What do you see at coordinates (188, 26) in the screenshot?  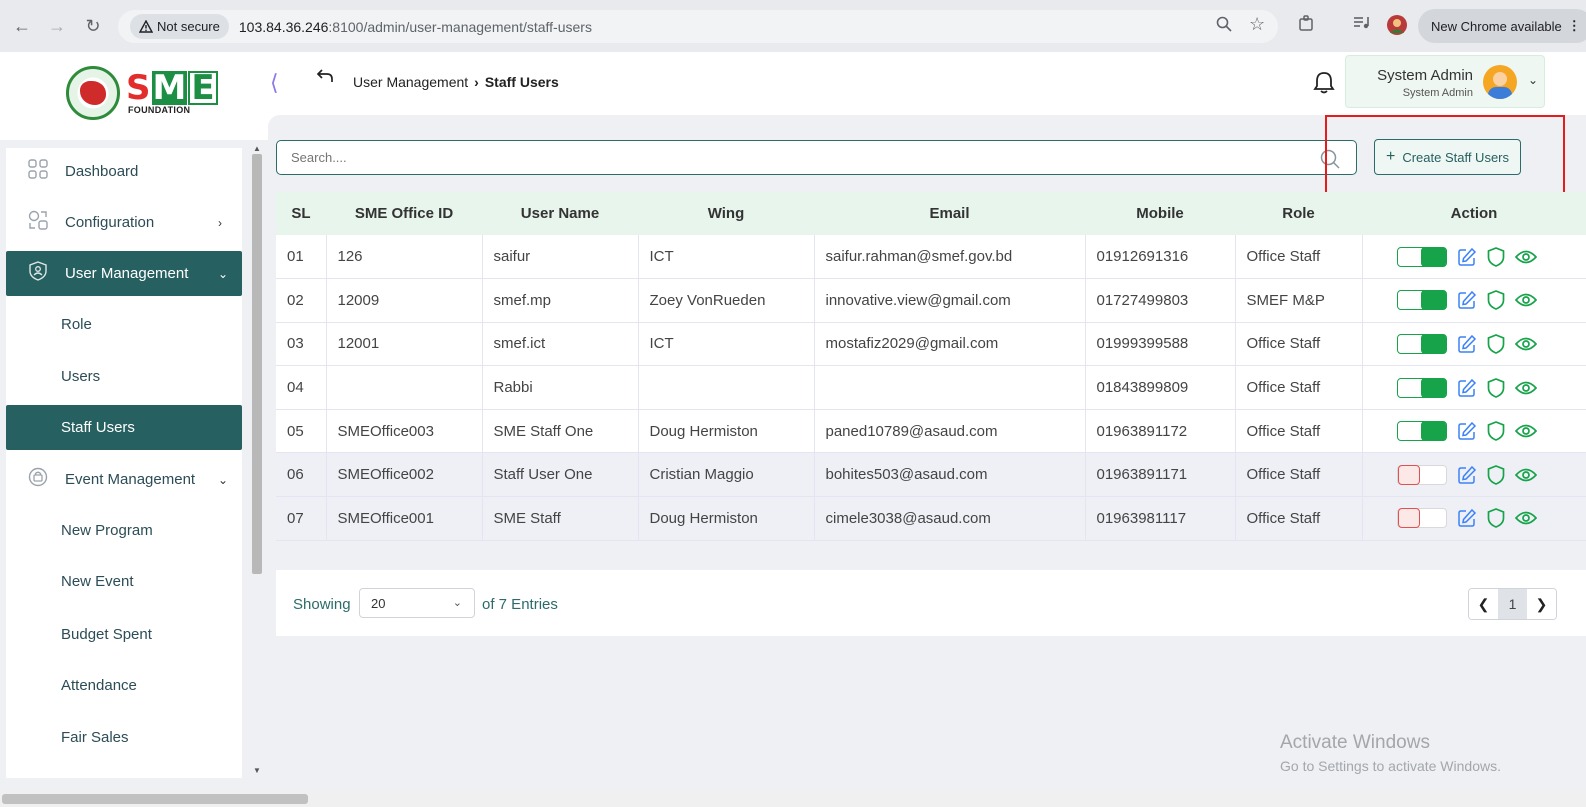 I see `not-secure-label: Not secure` at bounding box center [188, 26].